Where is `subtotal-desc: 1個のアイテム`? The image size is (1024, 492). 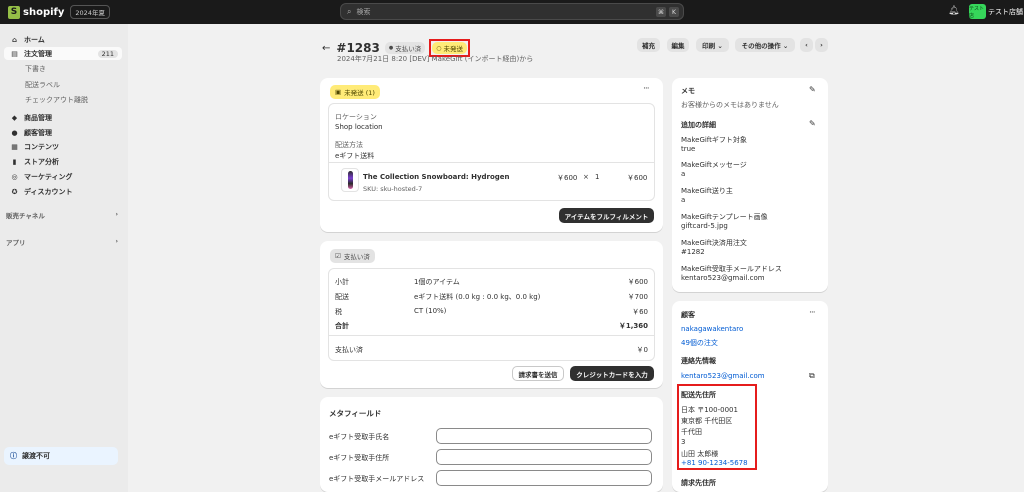 subtotal-desc: 1個のアイテム is located at coordinates (437, 282).